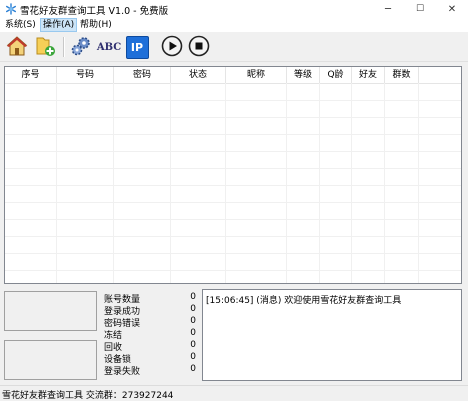 This screenshot has width=468, height=401. I want to click on stop-icon, so click(199, 47).